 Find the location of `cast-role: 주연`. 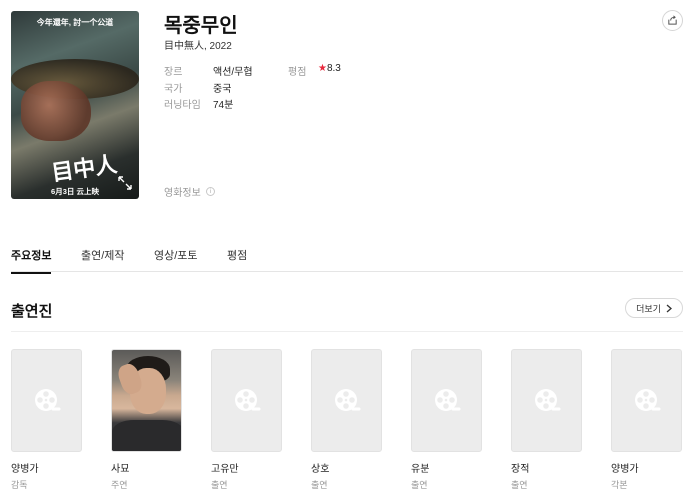

cast-role: 주연 is located at coordinates (119, 485).